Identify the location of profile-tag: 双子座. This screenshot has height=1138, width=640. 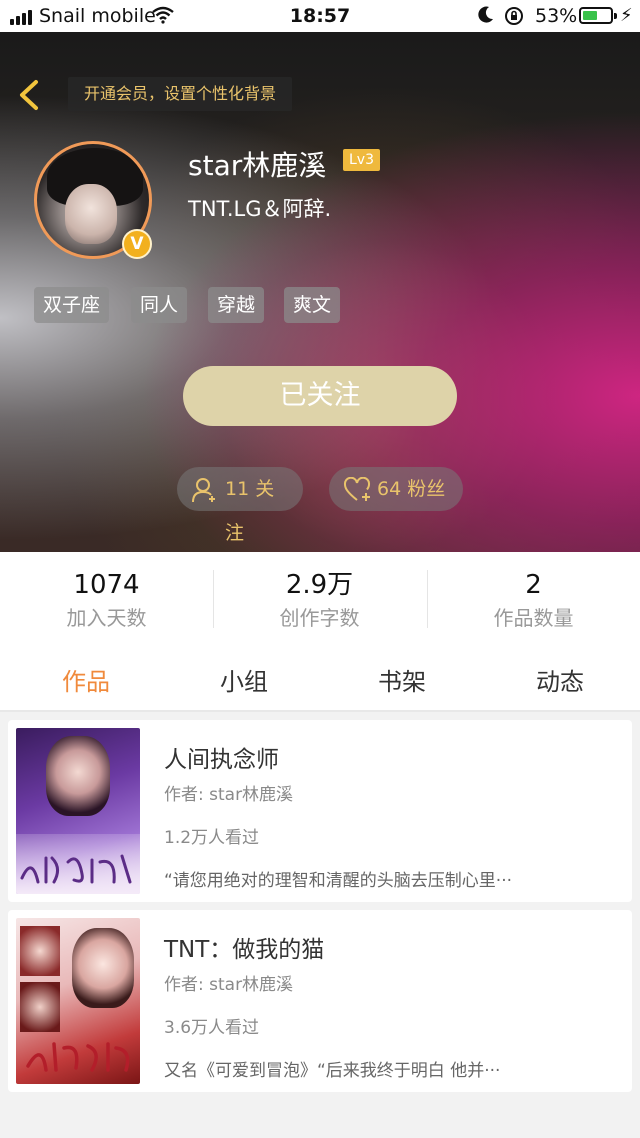
(72, 305).